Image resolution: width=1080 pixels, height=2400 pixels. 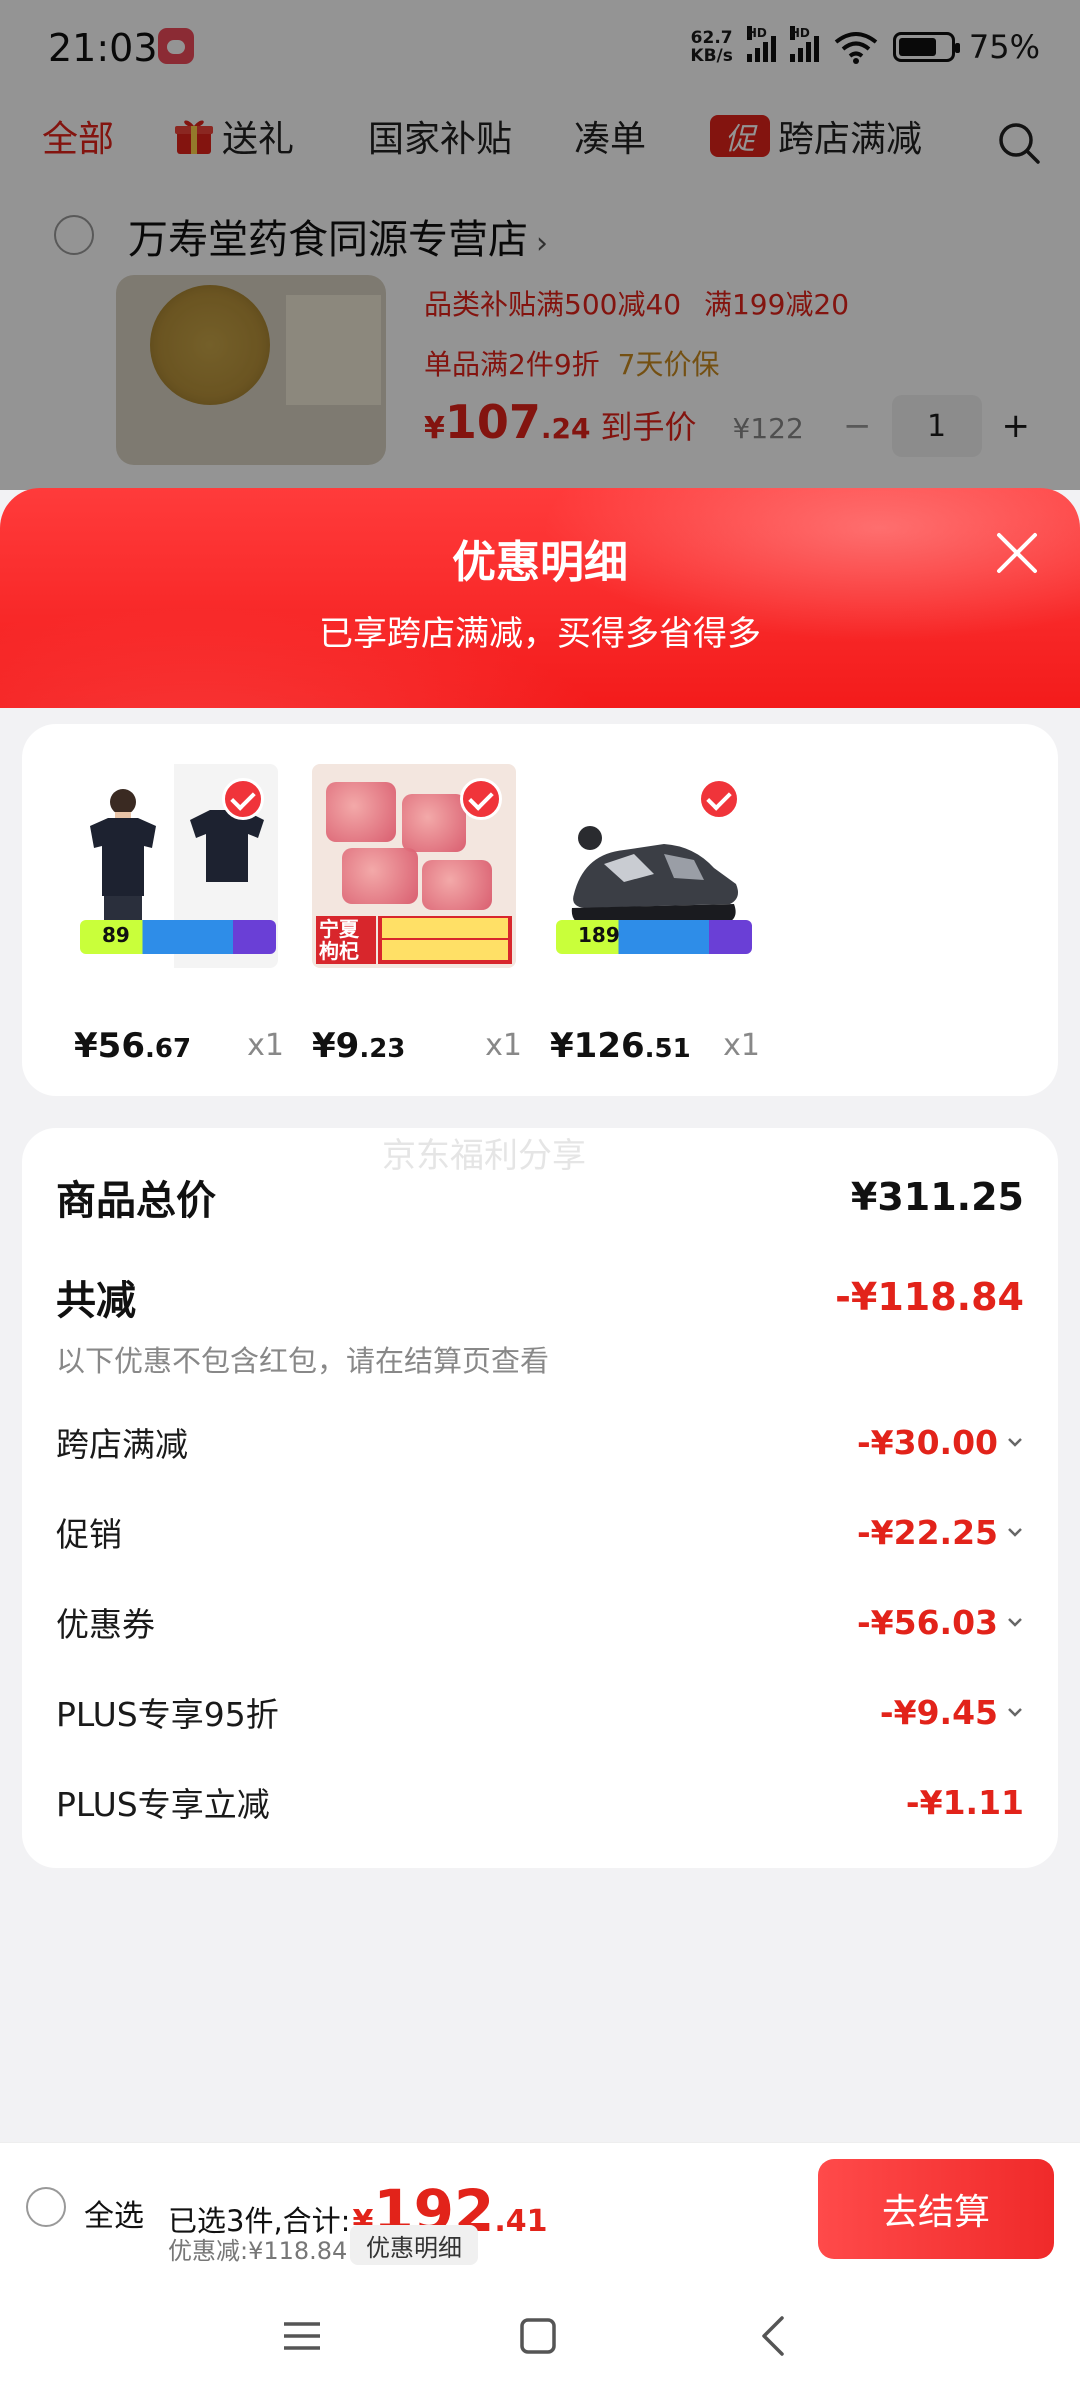 What do you see at coordinates (936, 2209) in the screenshot?
I see `checkout-button: 去结算` at bounding box center [936, 2209].